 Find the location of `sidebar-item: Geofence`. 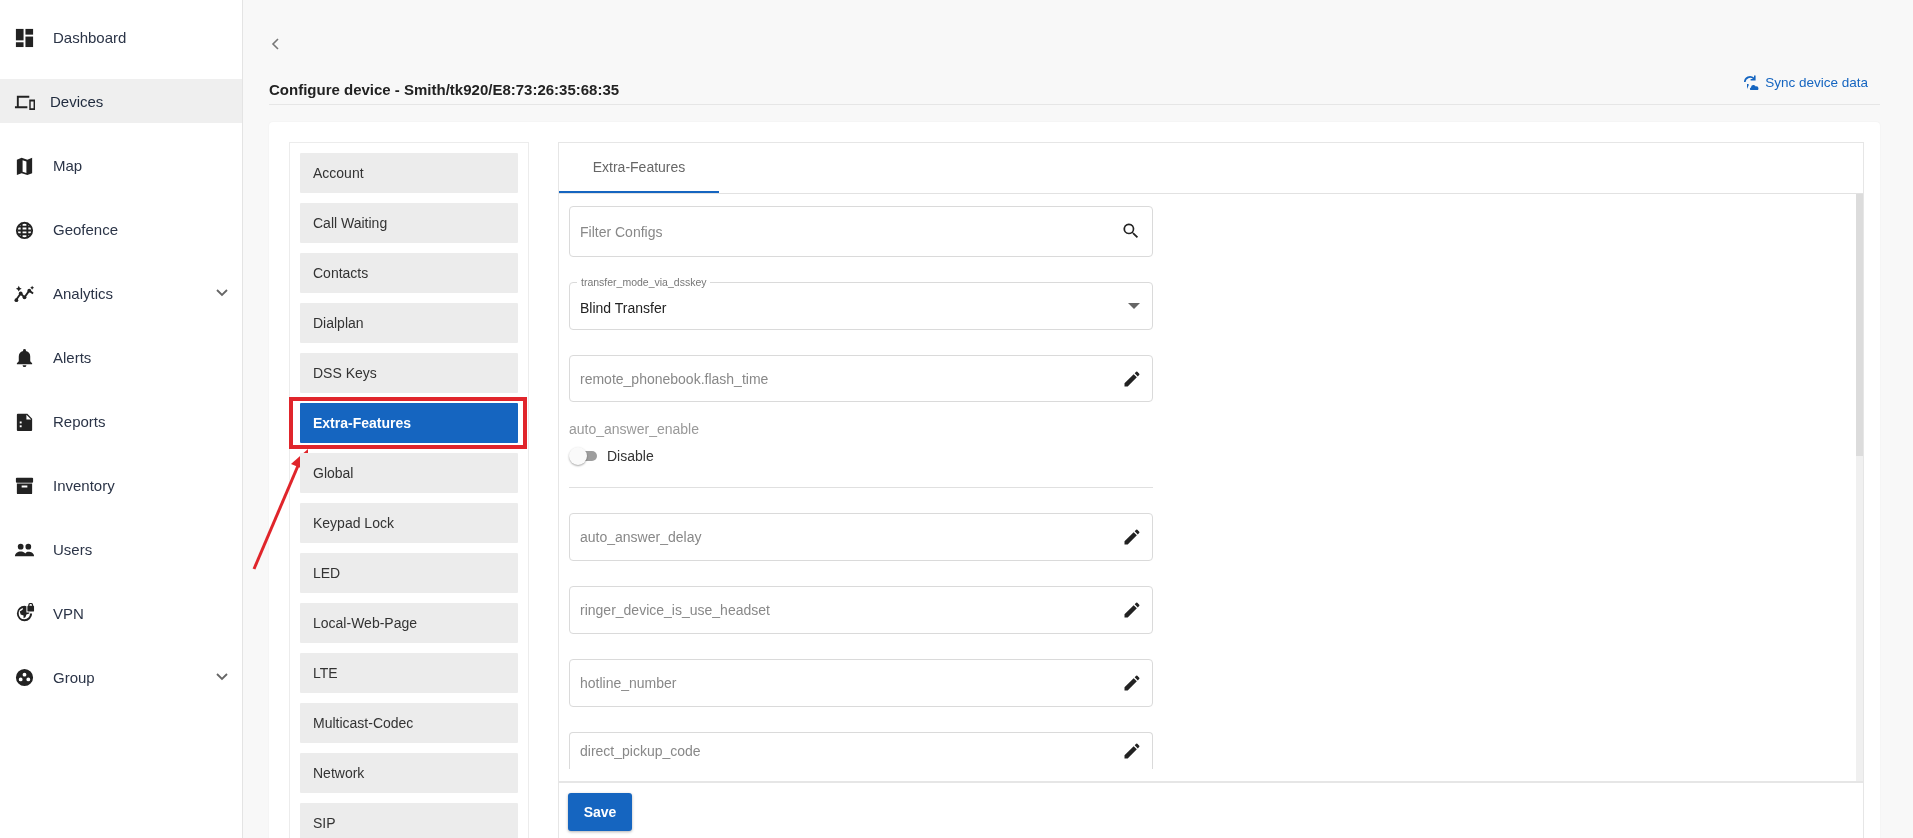

sidebar-item: Geofence is located at coordinates (121, 229).